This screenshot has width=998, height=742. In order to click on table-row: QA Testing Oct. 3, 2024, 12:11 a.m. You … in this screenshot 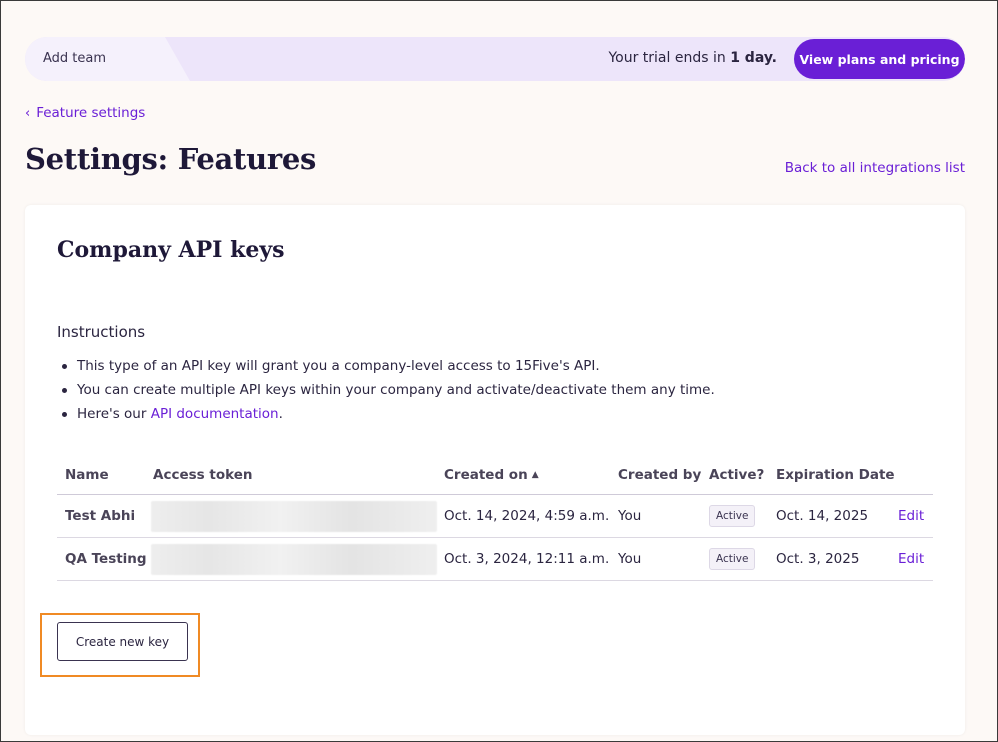, I will do `click(495, 559)`.